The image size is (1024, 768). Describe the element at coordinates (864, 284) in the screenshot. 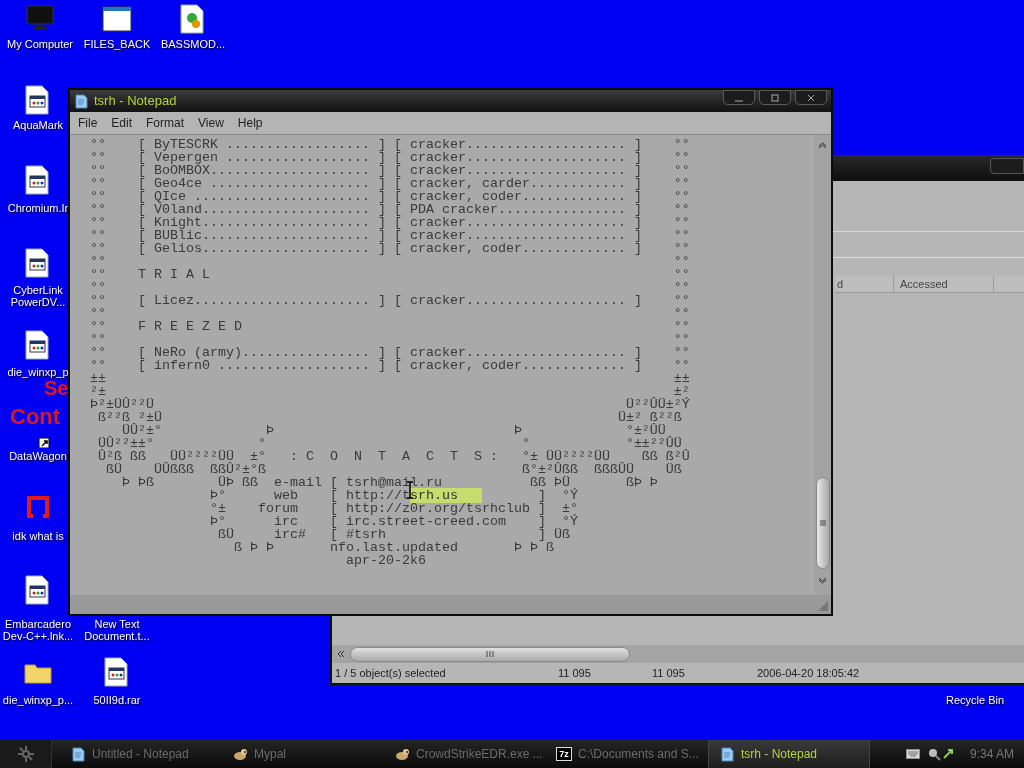

I see `column-header: d` at that location.